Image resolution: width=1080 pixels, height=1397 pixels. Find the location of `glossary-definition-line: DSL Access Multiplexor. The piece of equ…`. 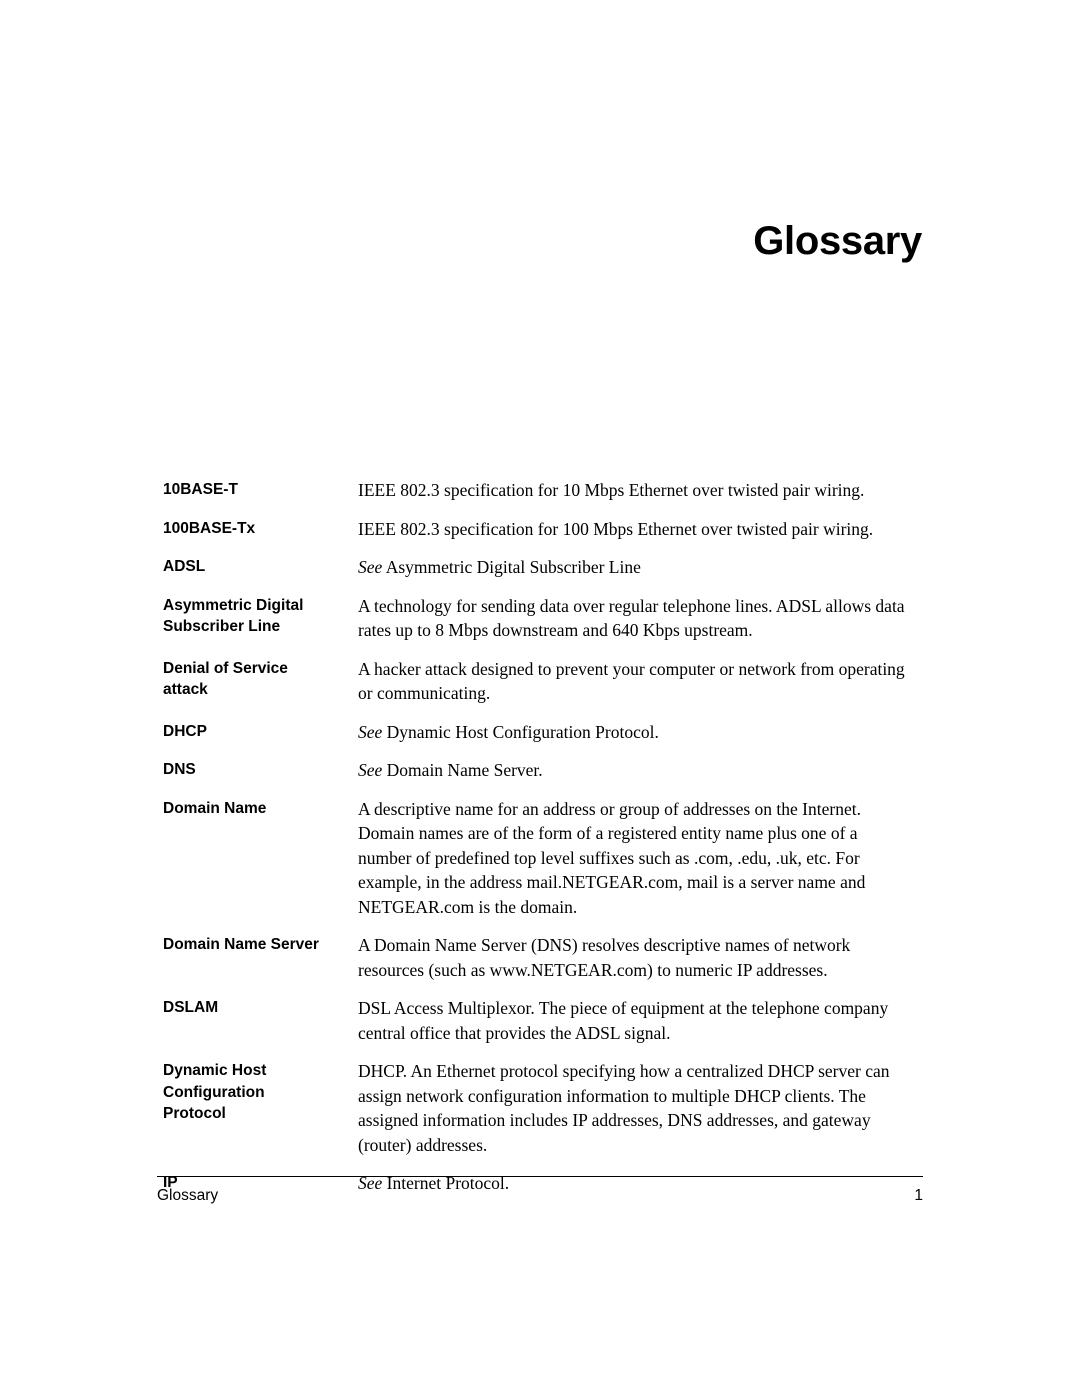

glossary-definition-line: DSL Access Multiplexor. The piece of equ… is located at coordinates (623, 1008).